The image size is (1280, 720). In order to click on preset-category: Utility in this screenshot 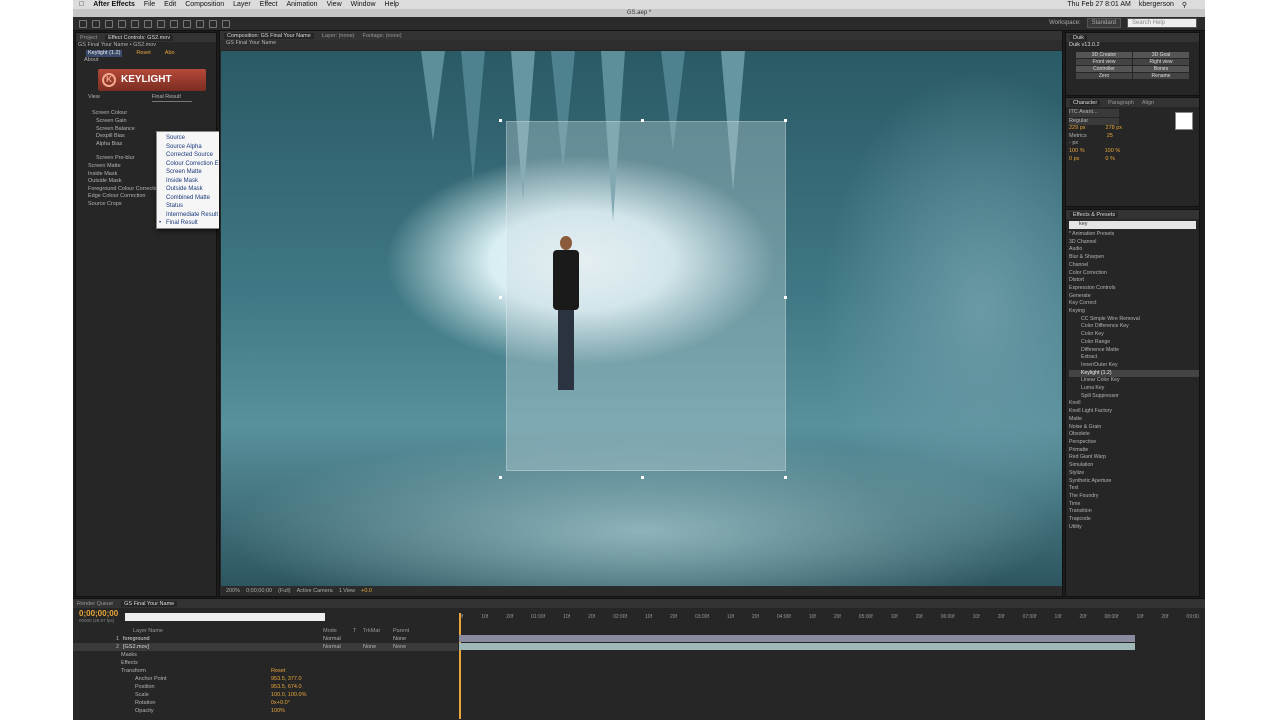, I will do `click(1134, 528)`.